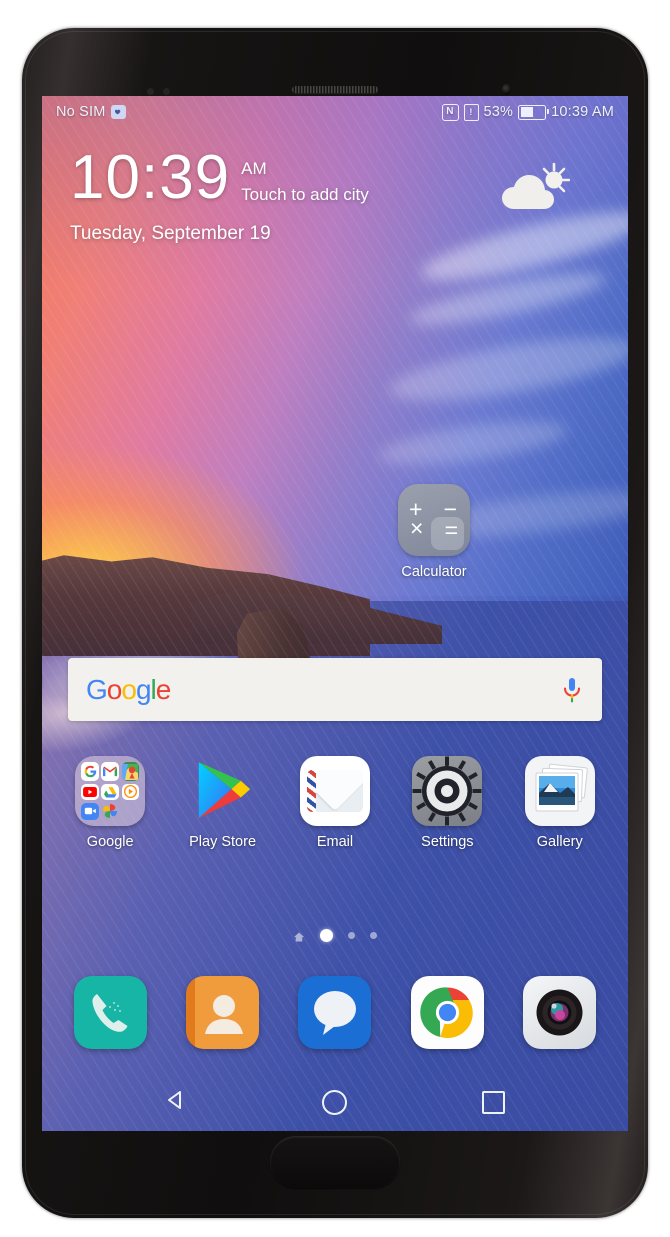 The image size is (670, 1237). What do you see at coordinates (118, 112) in the screenshot?
I see `sim-card-icon` at bounding box center [118, 112].